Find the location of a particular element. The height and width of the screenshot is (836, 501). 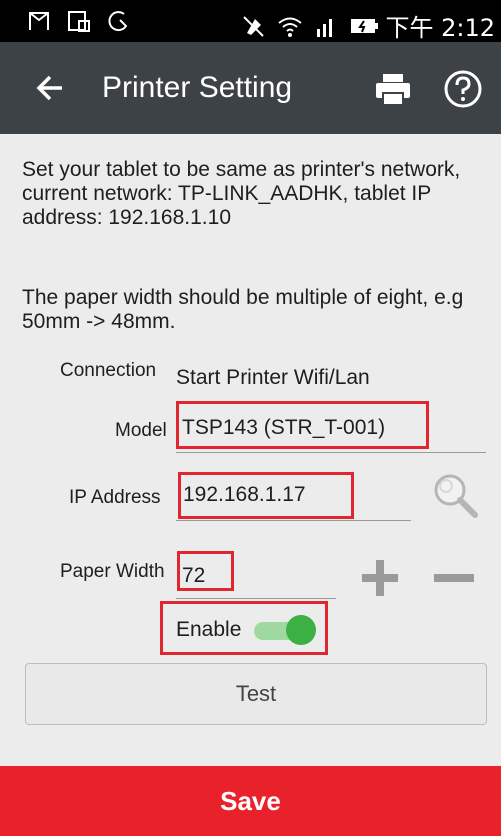

connection-value: Start Printer Wifi/Lan is located at coordinates (273, 378).